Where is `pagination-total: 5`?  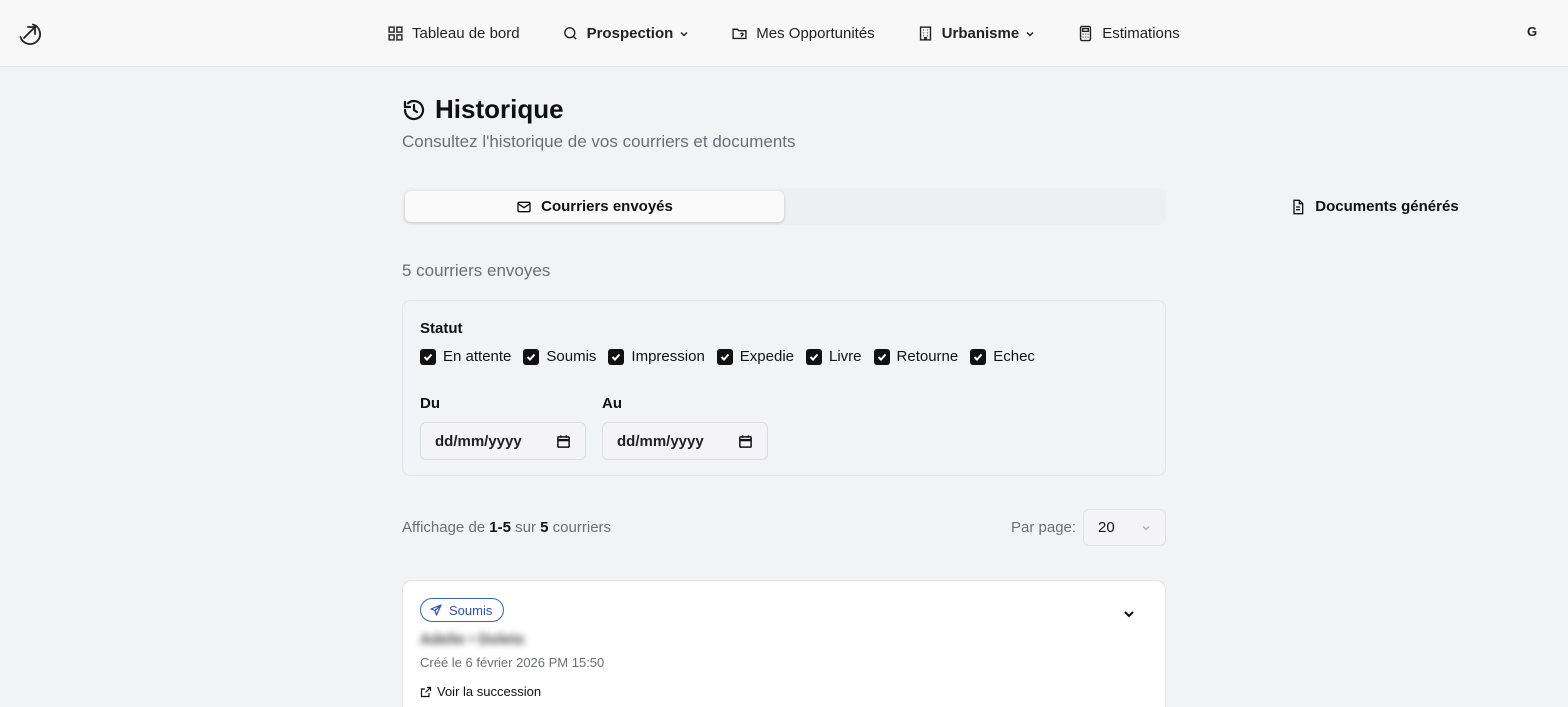
pagination-total: 5 is located at coordinates (544, 527).